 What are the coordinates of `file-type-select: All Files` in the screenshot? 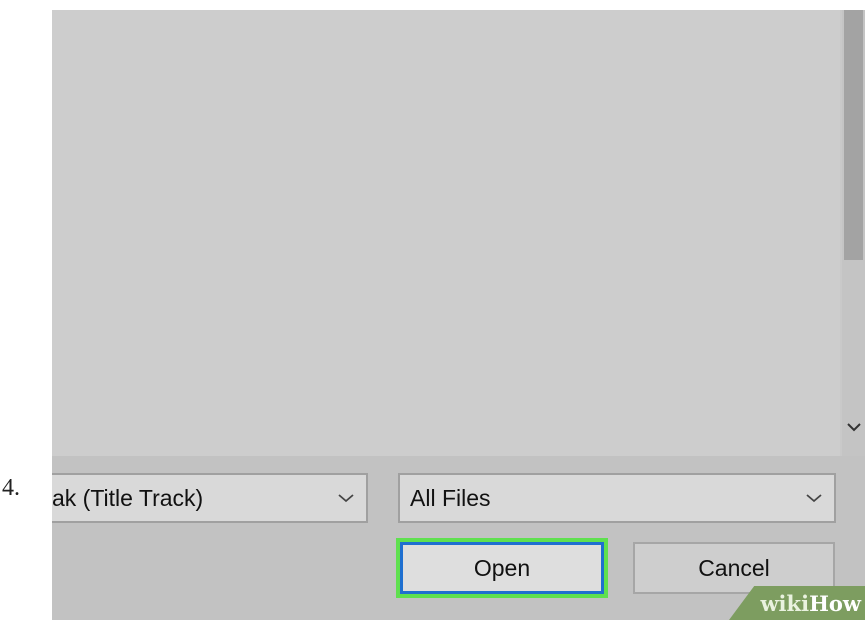 It's located at (617, 498).